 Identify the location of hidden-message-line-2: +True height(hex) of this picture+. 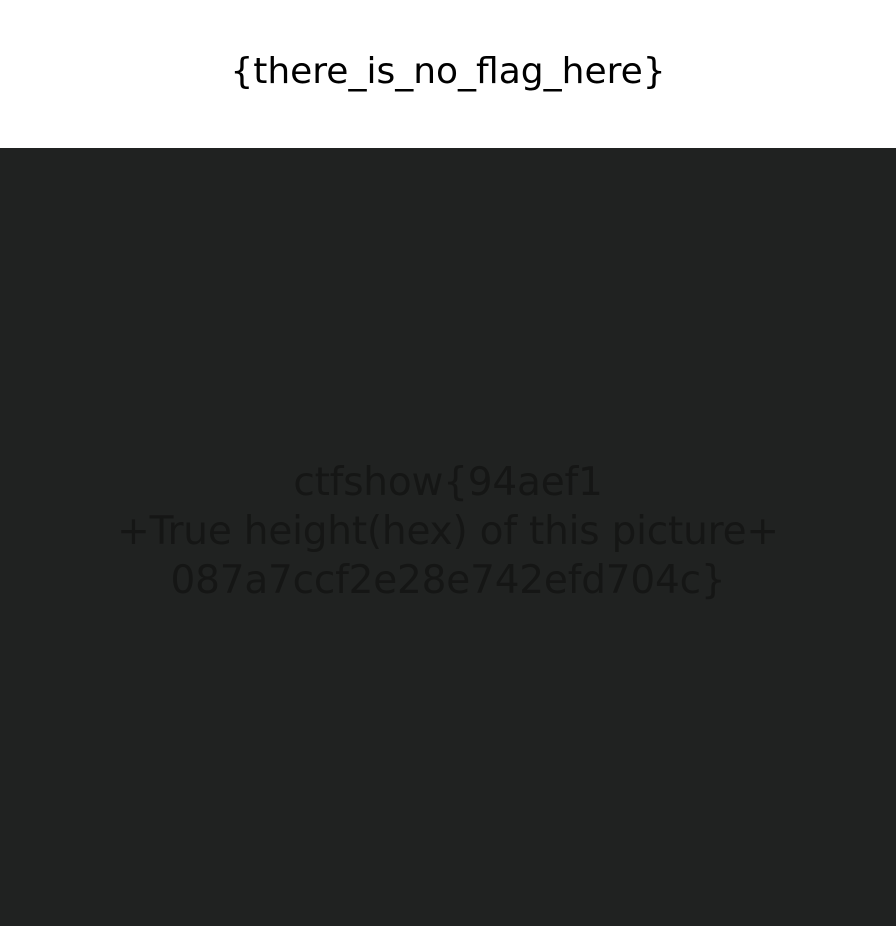
(448, 531).